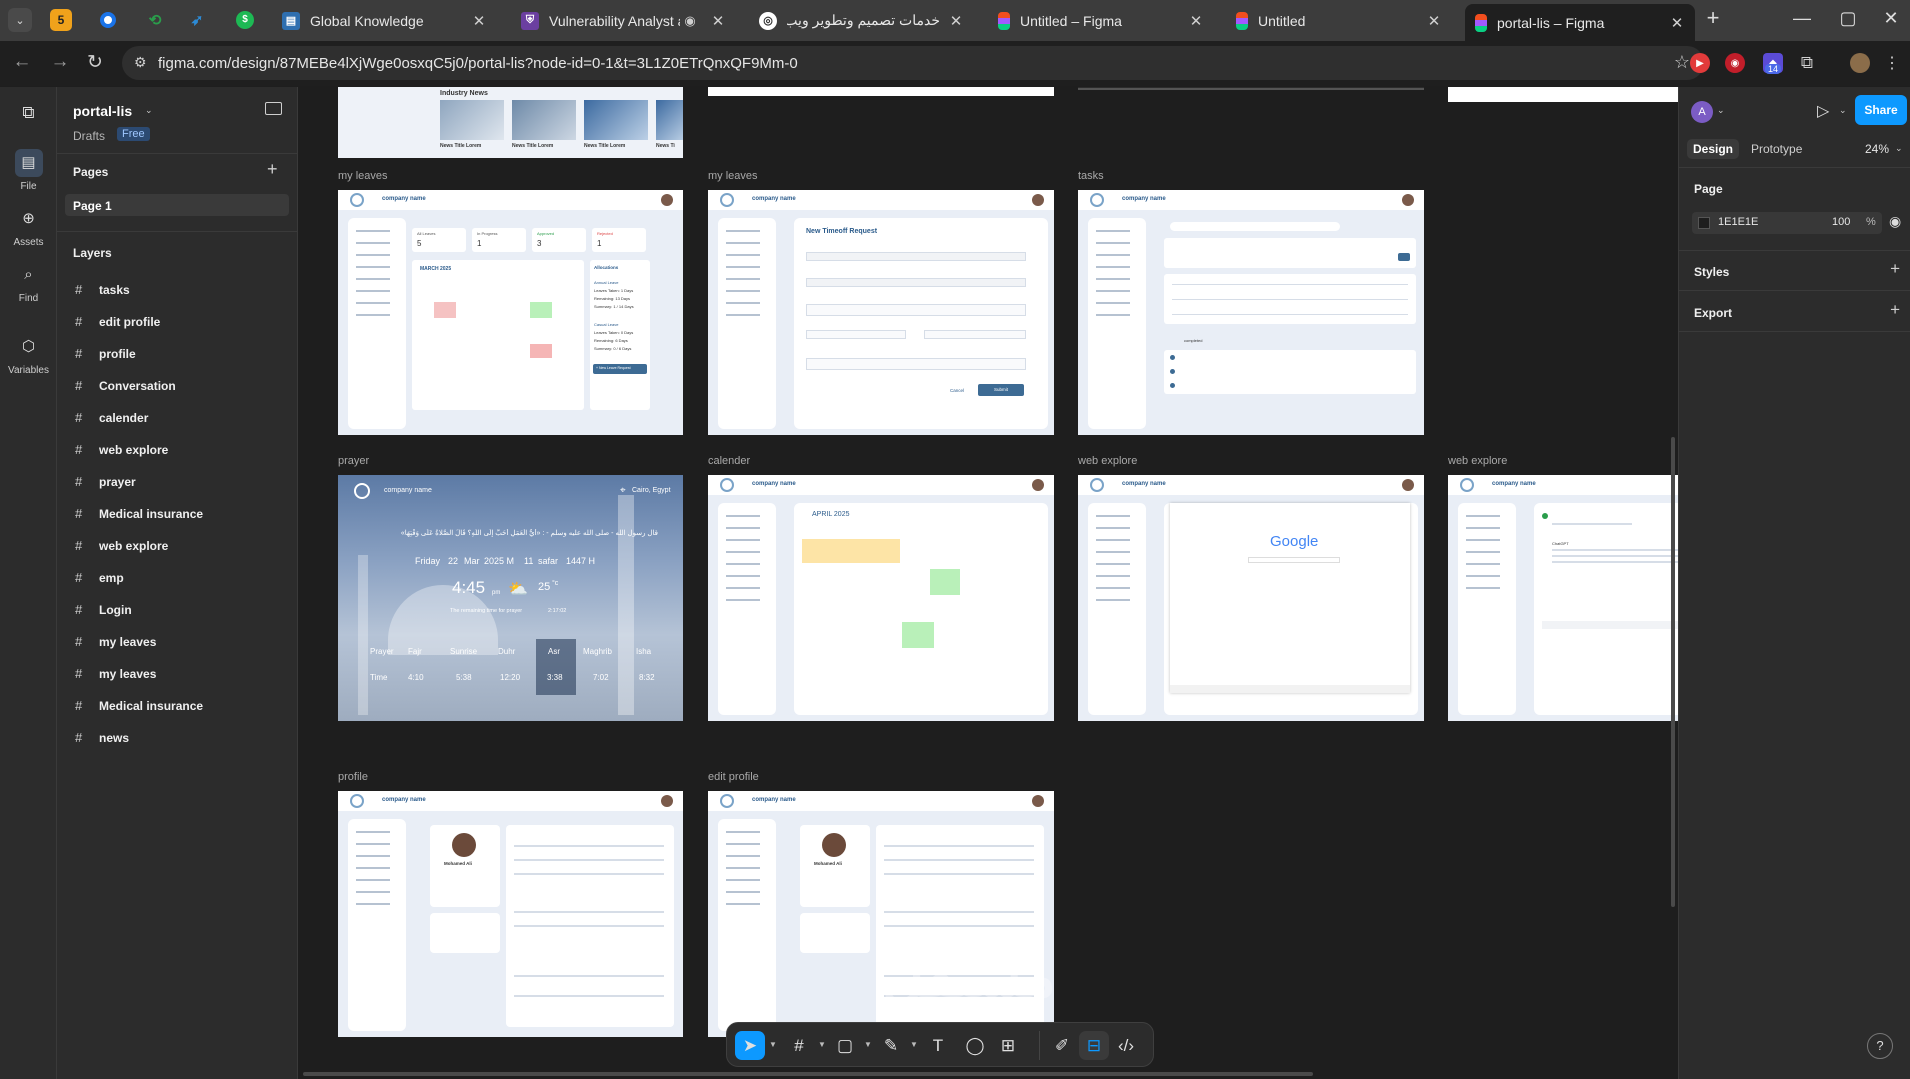 The width and height of the screenshot is (1910, 1079). What do you see at coordinates (95, 62) in the screenshot?
I see `reload-icon: ↻` at bounding box center [95, 62].